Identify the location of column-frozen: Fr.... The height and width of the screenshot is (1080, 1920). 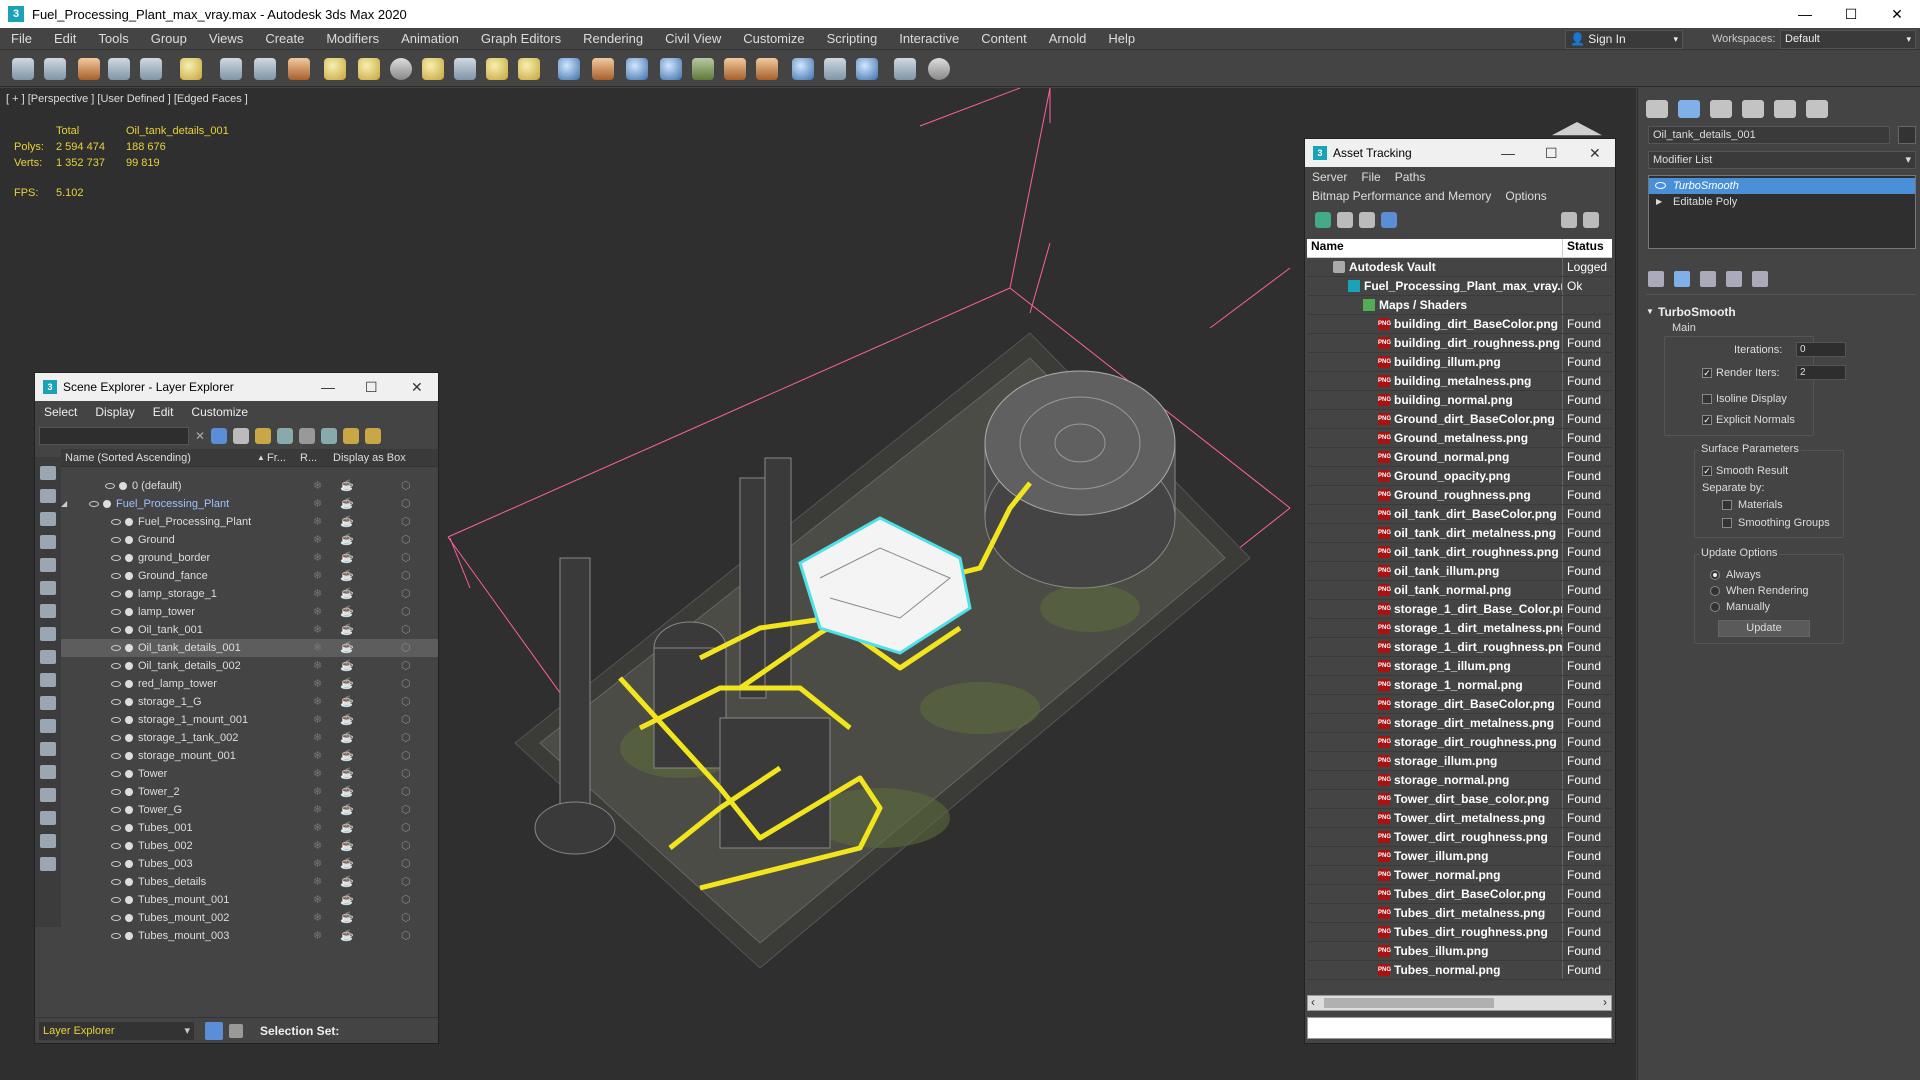
(283, 458).